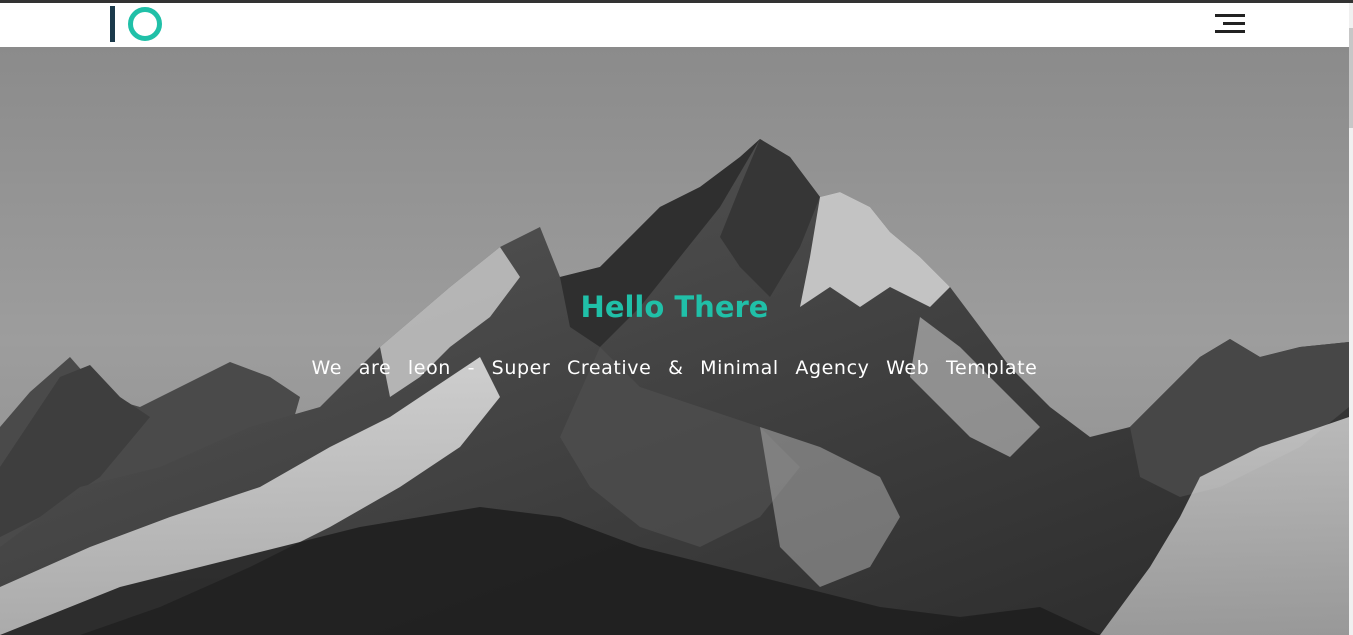  I want to click on scrollbar-thumb, so click(1351, 78).